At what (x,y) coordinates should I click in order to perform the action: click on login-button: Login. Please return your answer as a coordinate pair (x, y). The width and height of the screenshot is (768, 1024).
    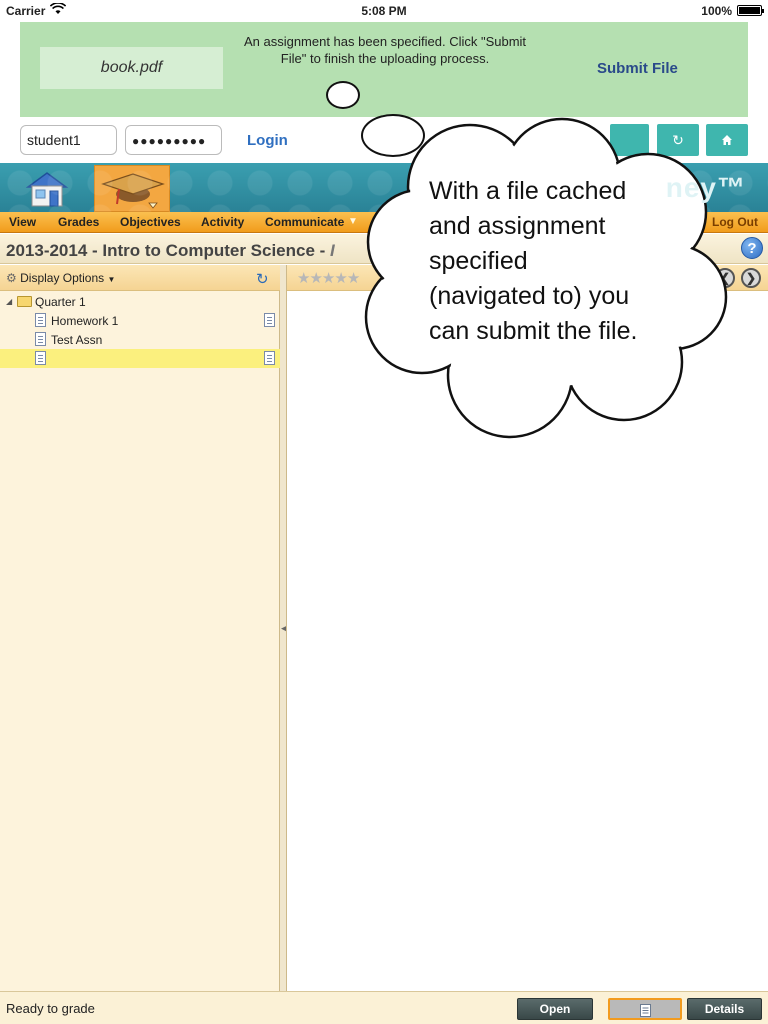
    Looking at the image, I should click on (267, 140).